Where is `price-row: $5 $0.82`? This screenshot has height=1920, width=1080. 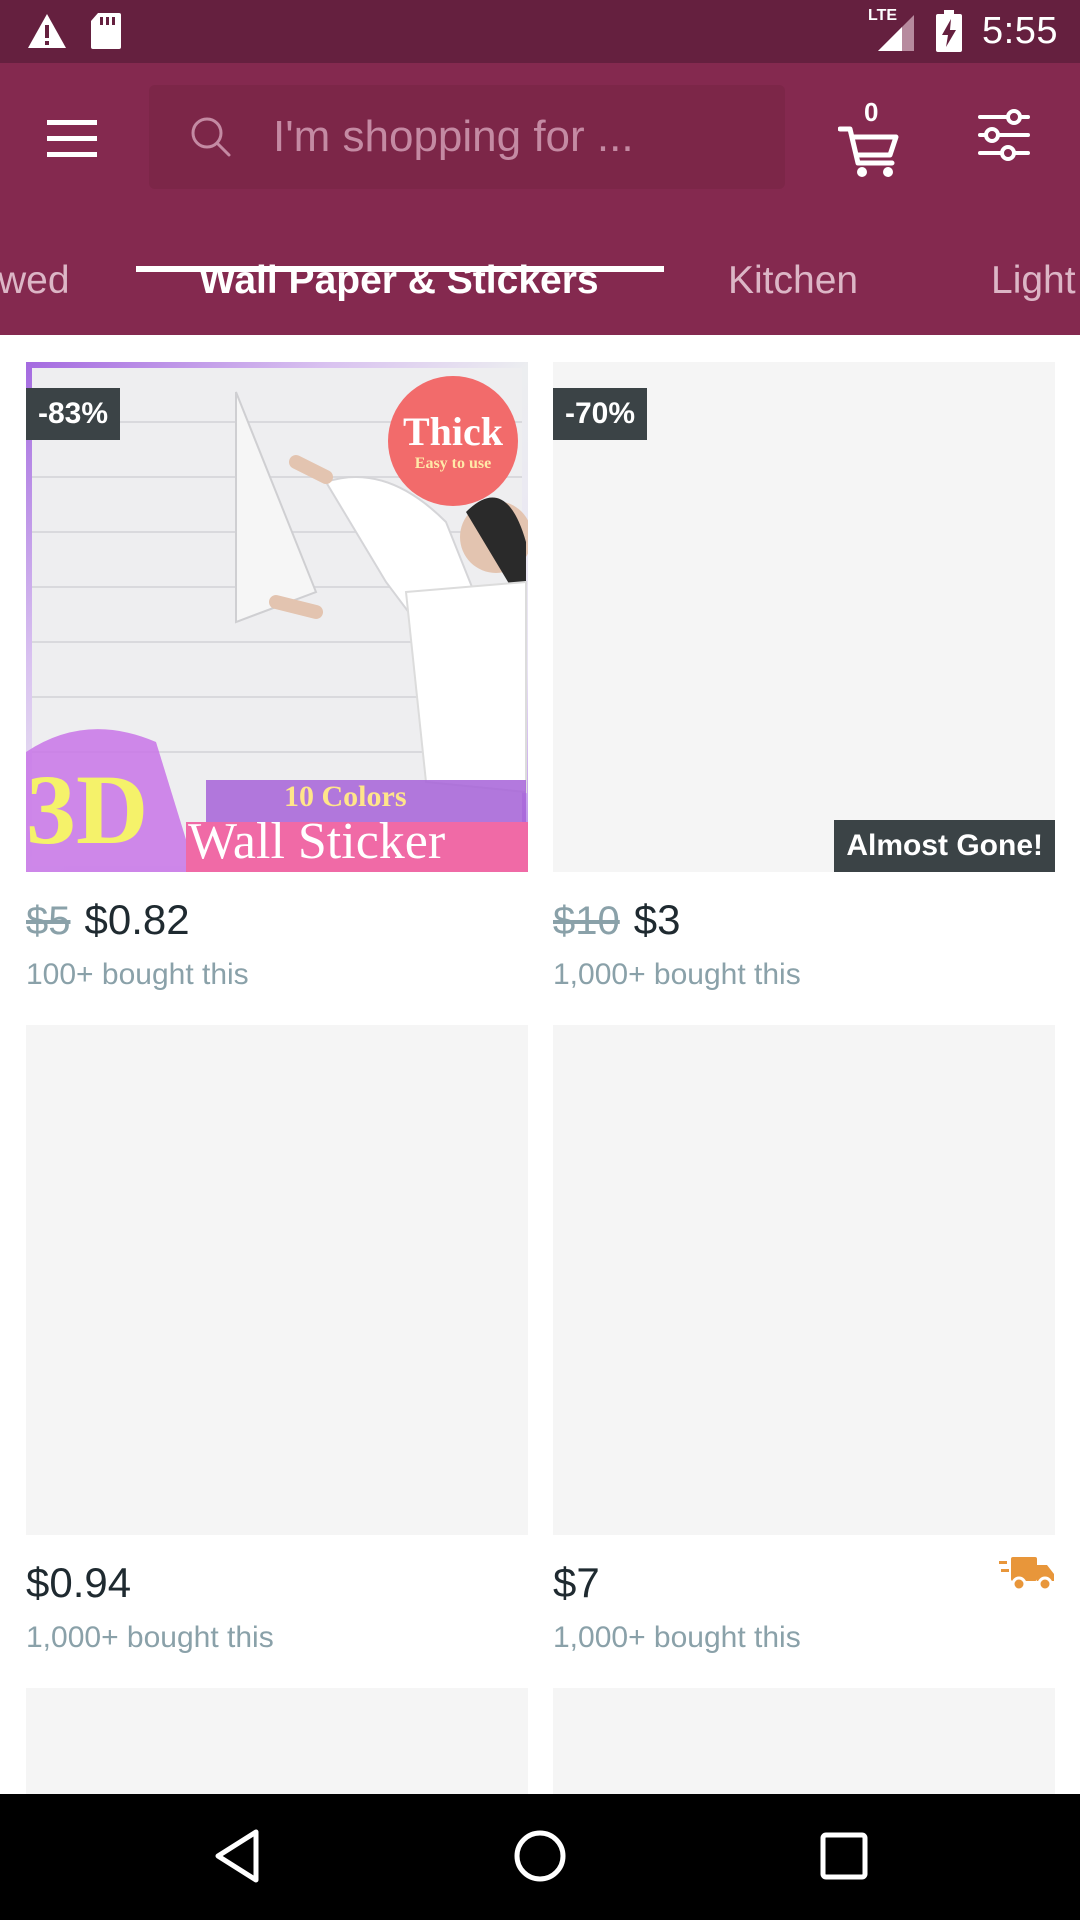
price-row: $5 $0.82 is located at coordinates (277, 923).